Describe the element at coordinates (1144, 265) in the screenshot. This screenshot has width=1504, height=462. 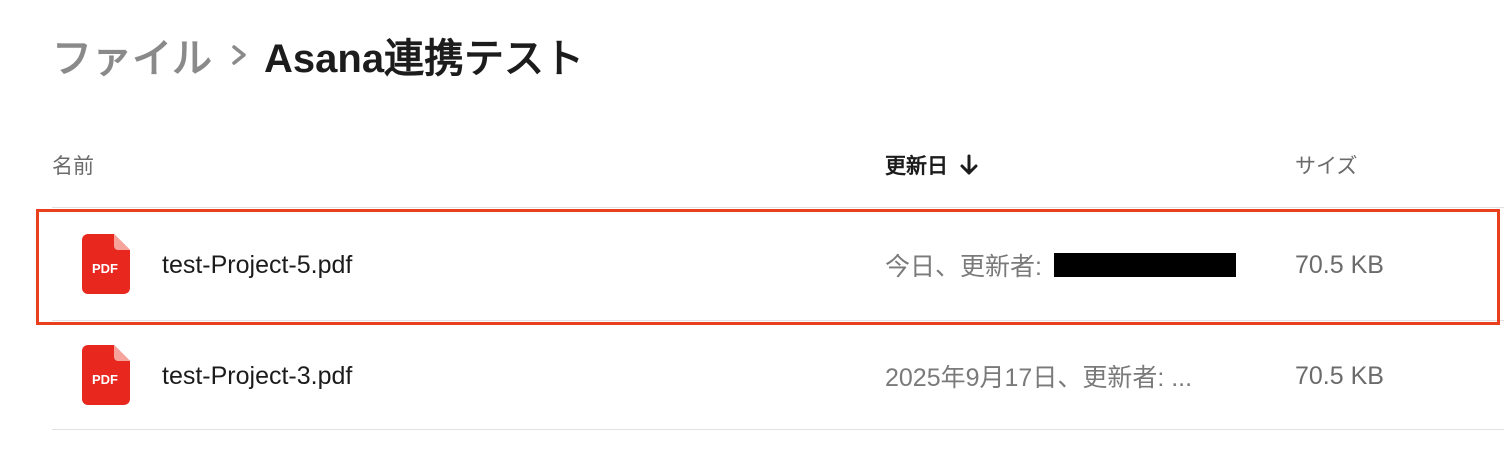
I see `redacted-username` at that location.